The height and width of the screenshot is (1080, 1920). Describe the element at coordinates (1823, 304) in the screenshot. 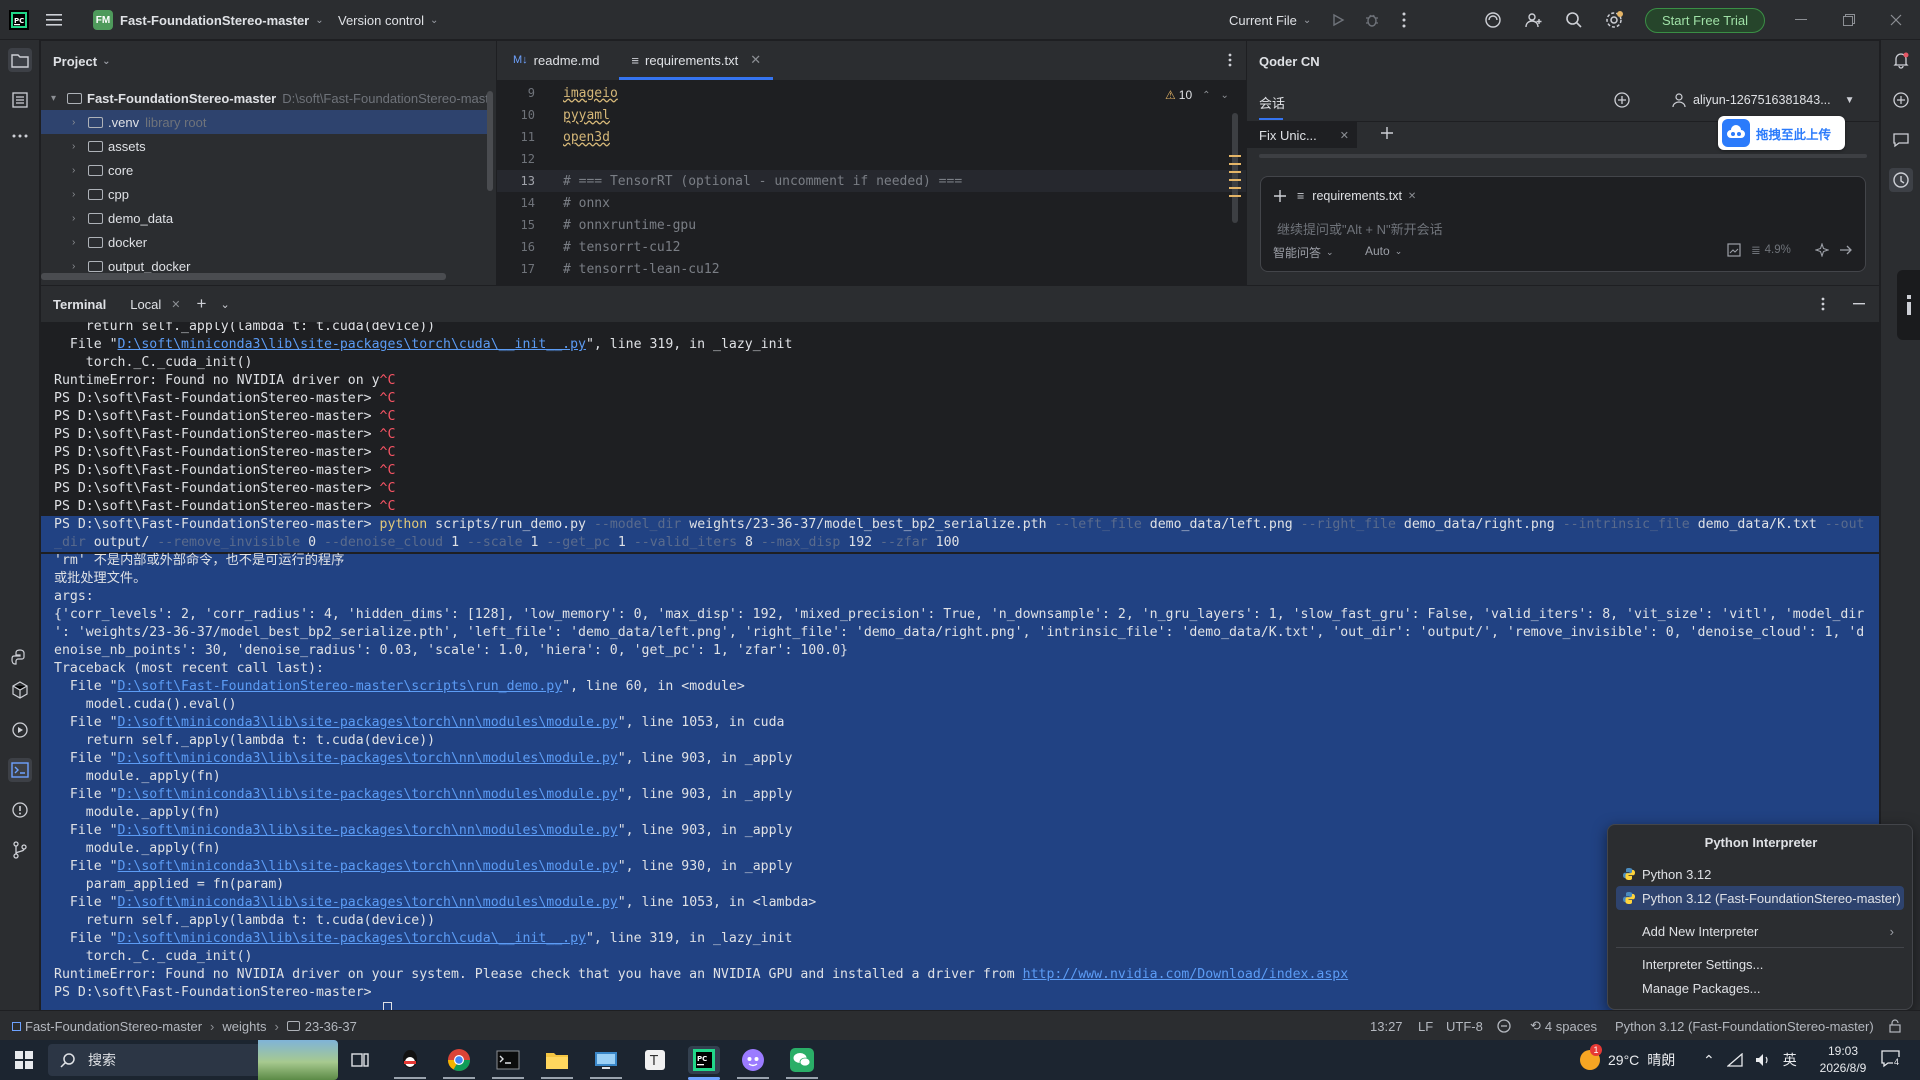

I see `terminal-options-icon` at that location.